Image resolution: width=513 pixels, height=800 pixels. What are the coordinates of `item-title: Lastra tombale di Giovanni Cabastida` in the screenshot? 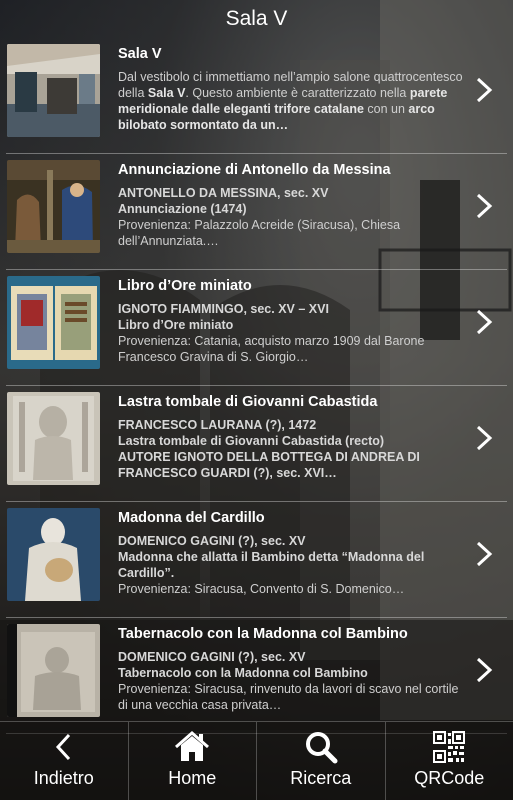 It's located at (248, 402).